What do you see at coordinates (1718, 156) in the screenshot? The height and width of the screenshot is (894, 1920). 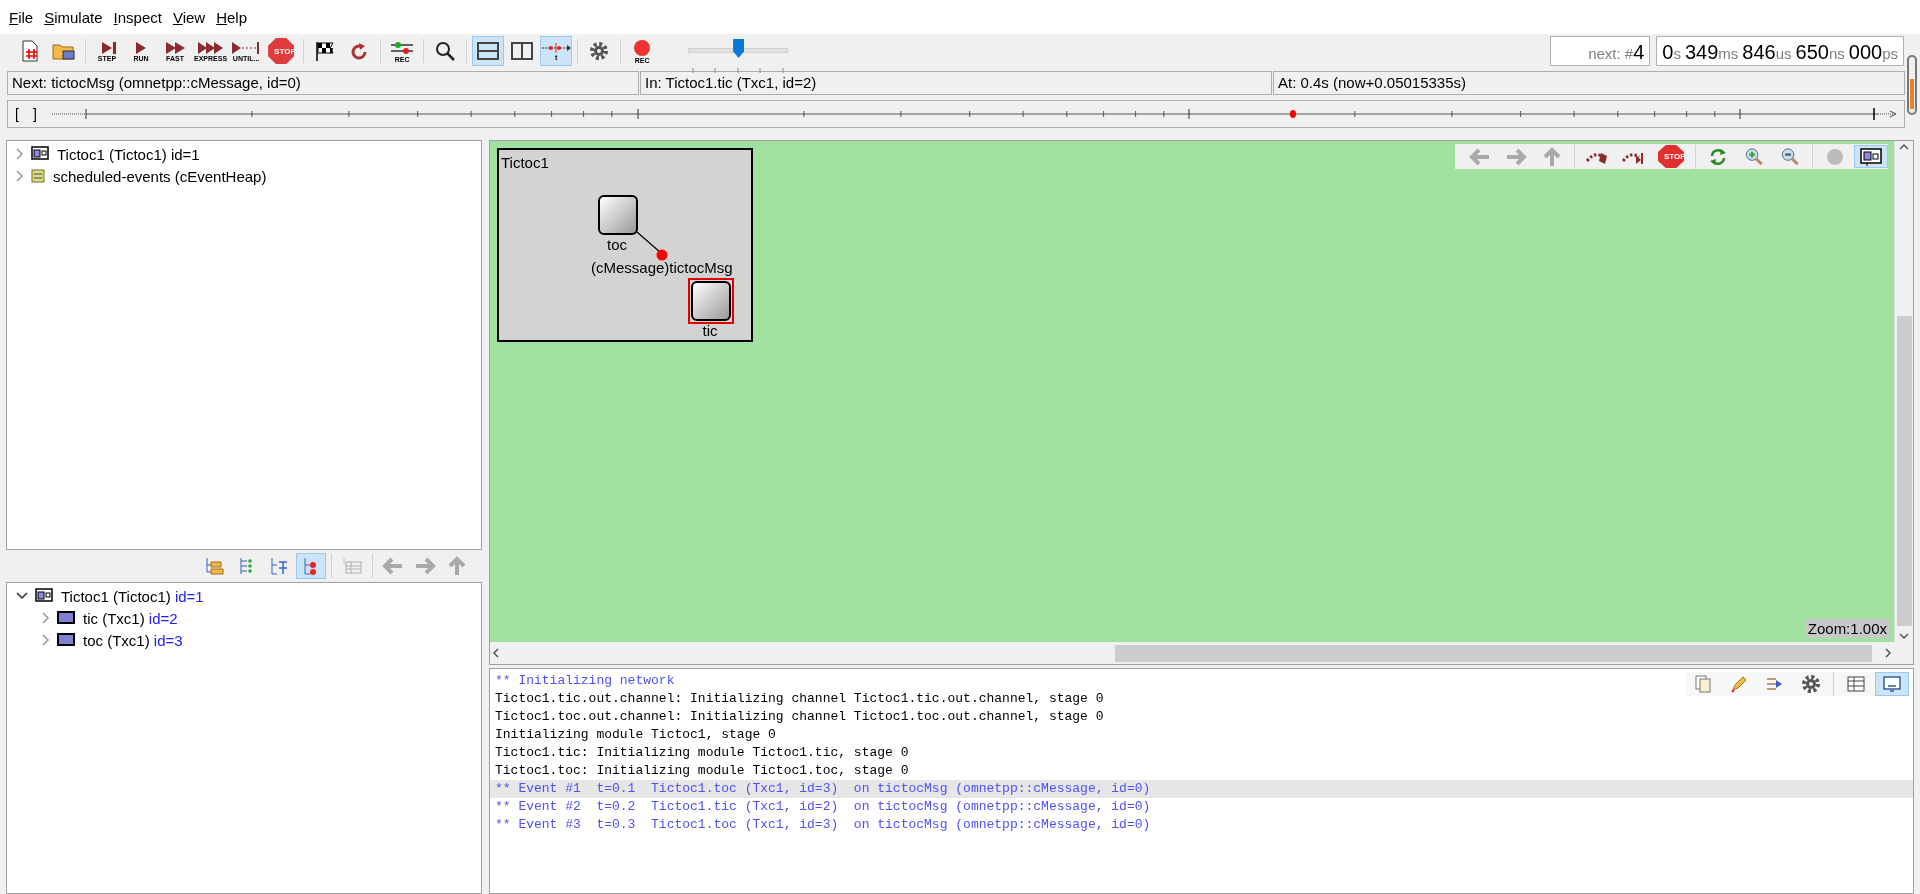 I see `refresh-icon` at bounding box center [1718, 156].